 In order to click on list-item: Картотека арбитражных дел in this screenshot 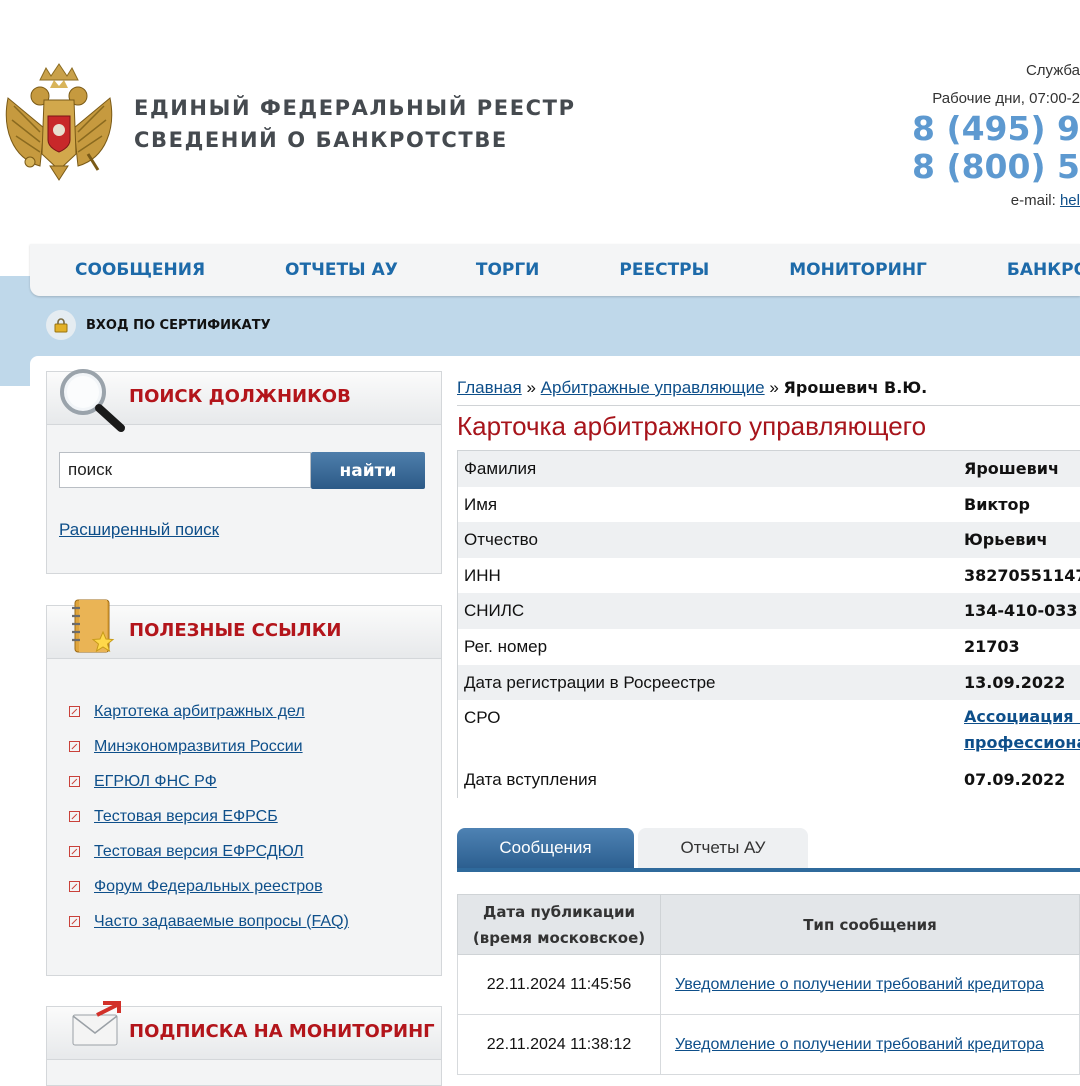, I will do `click(209, 711)`.